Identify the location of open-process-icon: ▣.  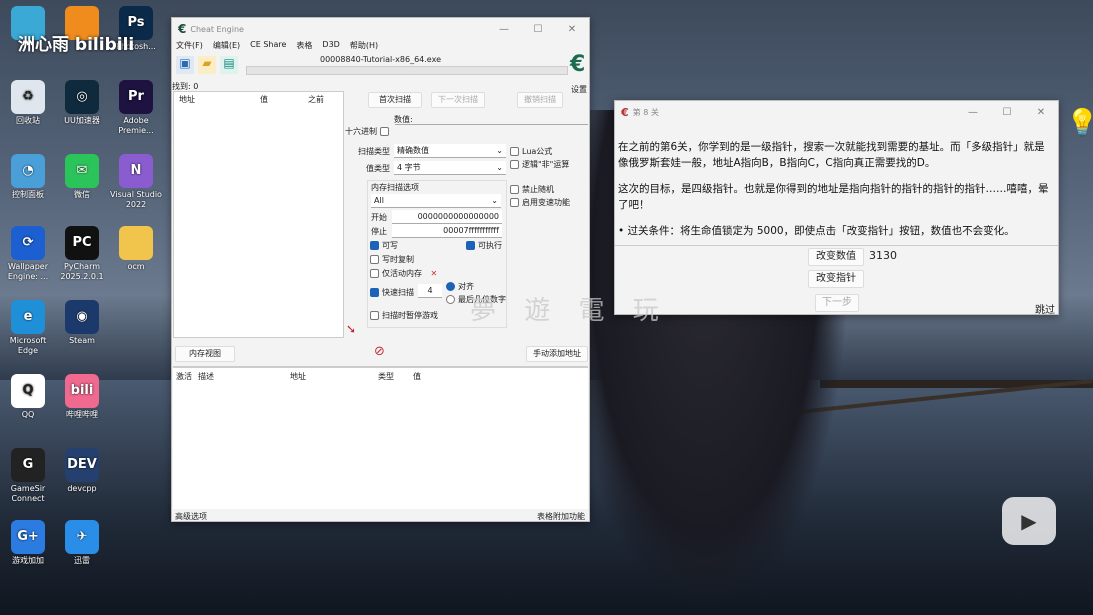
(185, 65).